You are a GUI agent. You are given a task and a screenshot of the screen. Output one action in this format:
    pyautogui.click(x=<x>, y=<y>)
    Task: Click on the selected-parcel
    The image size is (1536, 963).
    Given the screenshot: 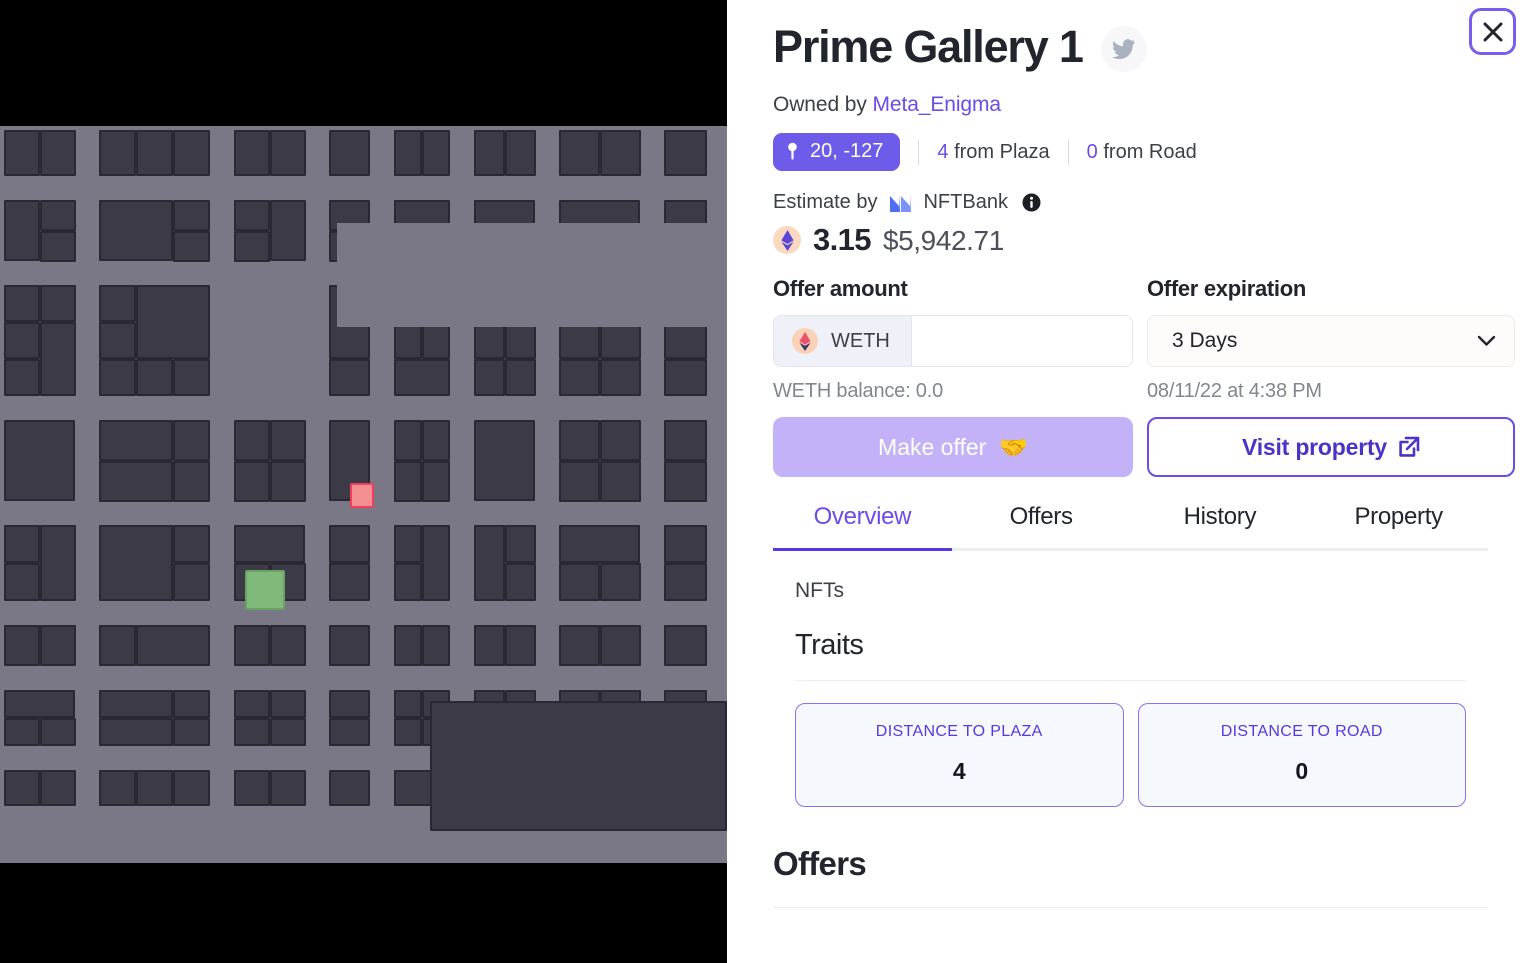 What is the action you would take?
    pyautogui.click(x=362, y=495)
    